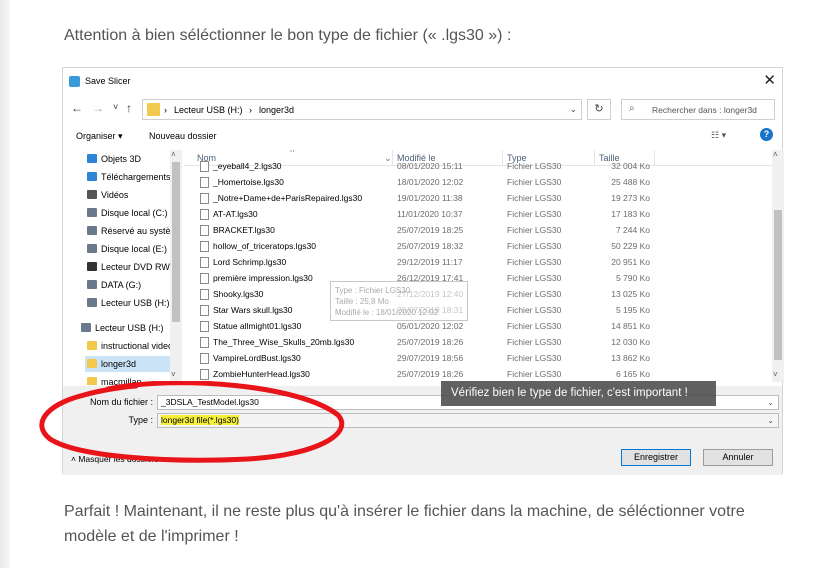 This screenshot has width=822, height=568. What do you see at coordinates (238, 294) in the screenshot?
I see `file-name: Shooky.lgs30` at bounding box center [238, 294].